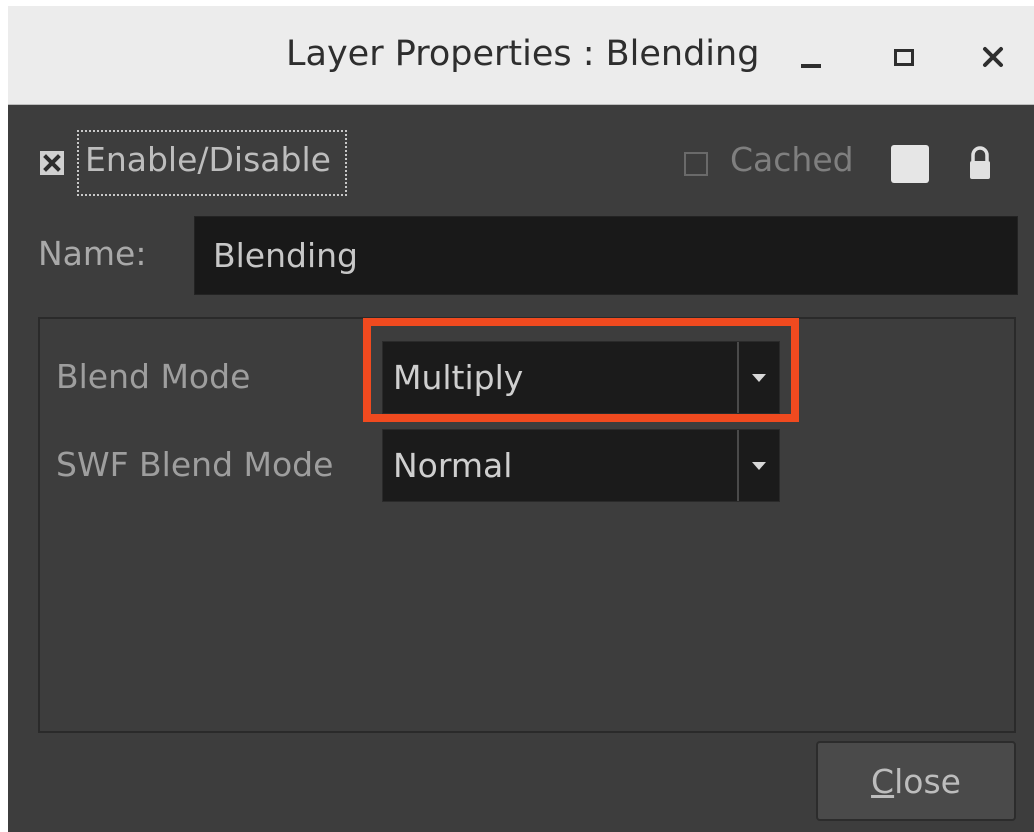  Describe the element at coordinates (153, 376) in the screenshot. I see `blend-mode-label: Blend Mode` at that location.